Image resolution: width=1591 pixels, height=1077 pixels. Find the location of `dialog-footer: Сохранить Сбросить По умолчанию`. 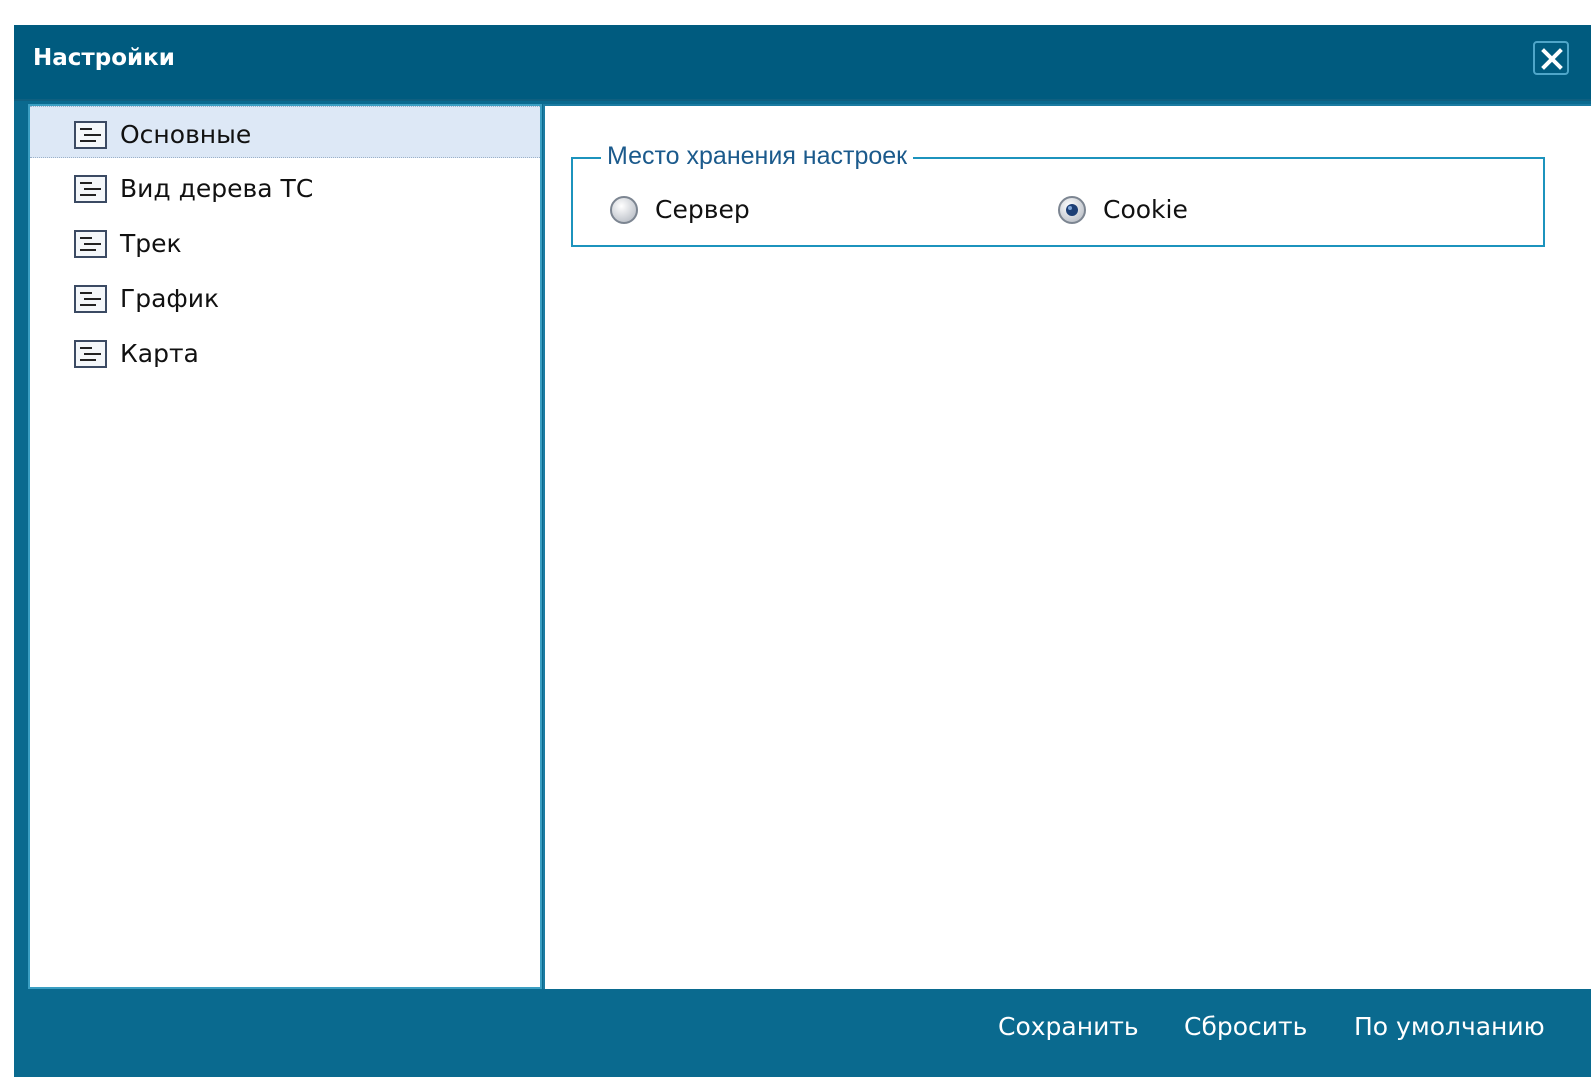

dialog-footer: Сохранить Сбросить По умолчанию is located at coordinates (802, 1033).